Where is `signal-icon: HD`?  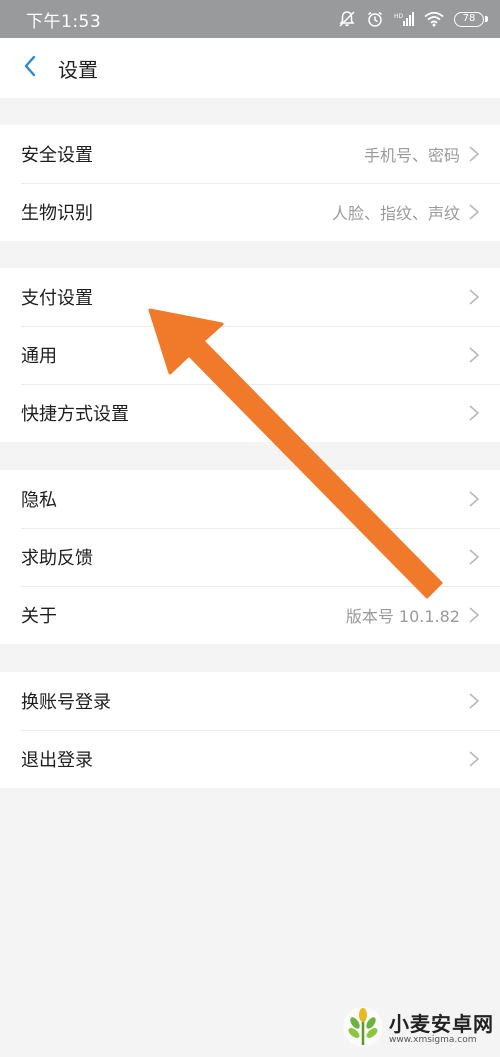
signal-icon: HD is located at coordinates (404, 19).